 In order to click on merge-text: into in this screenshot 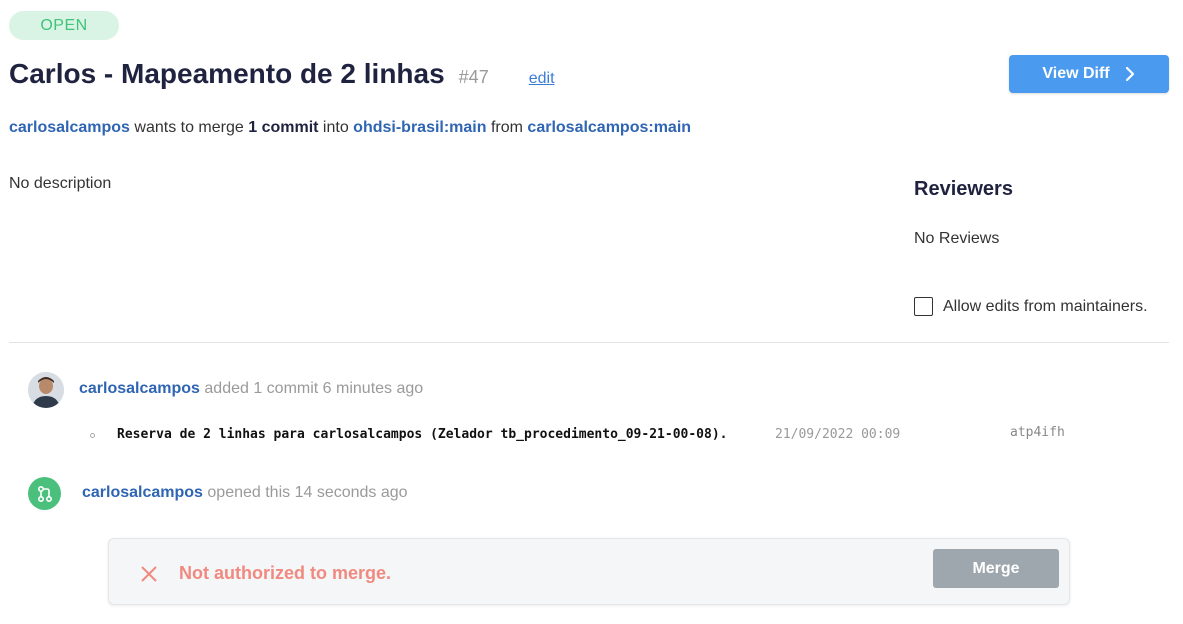, I will do `click(336, 127)`.